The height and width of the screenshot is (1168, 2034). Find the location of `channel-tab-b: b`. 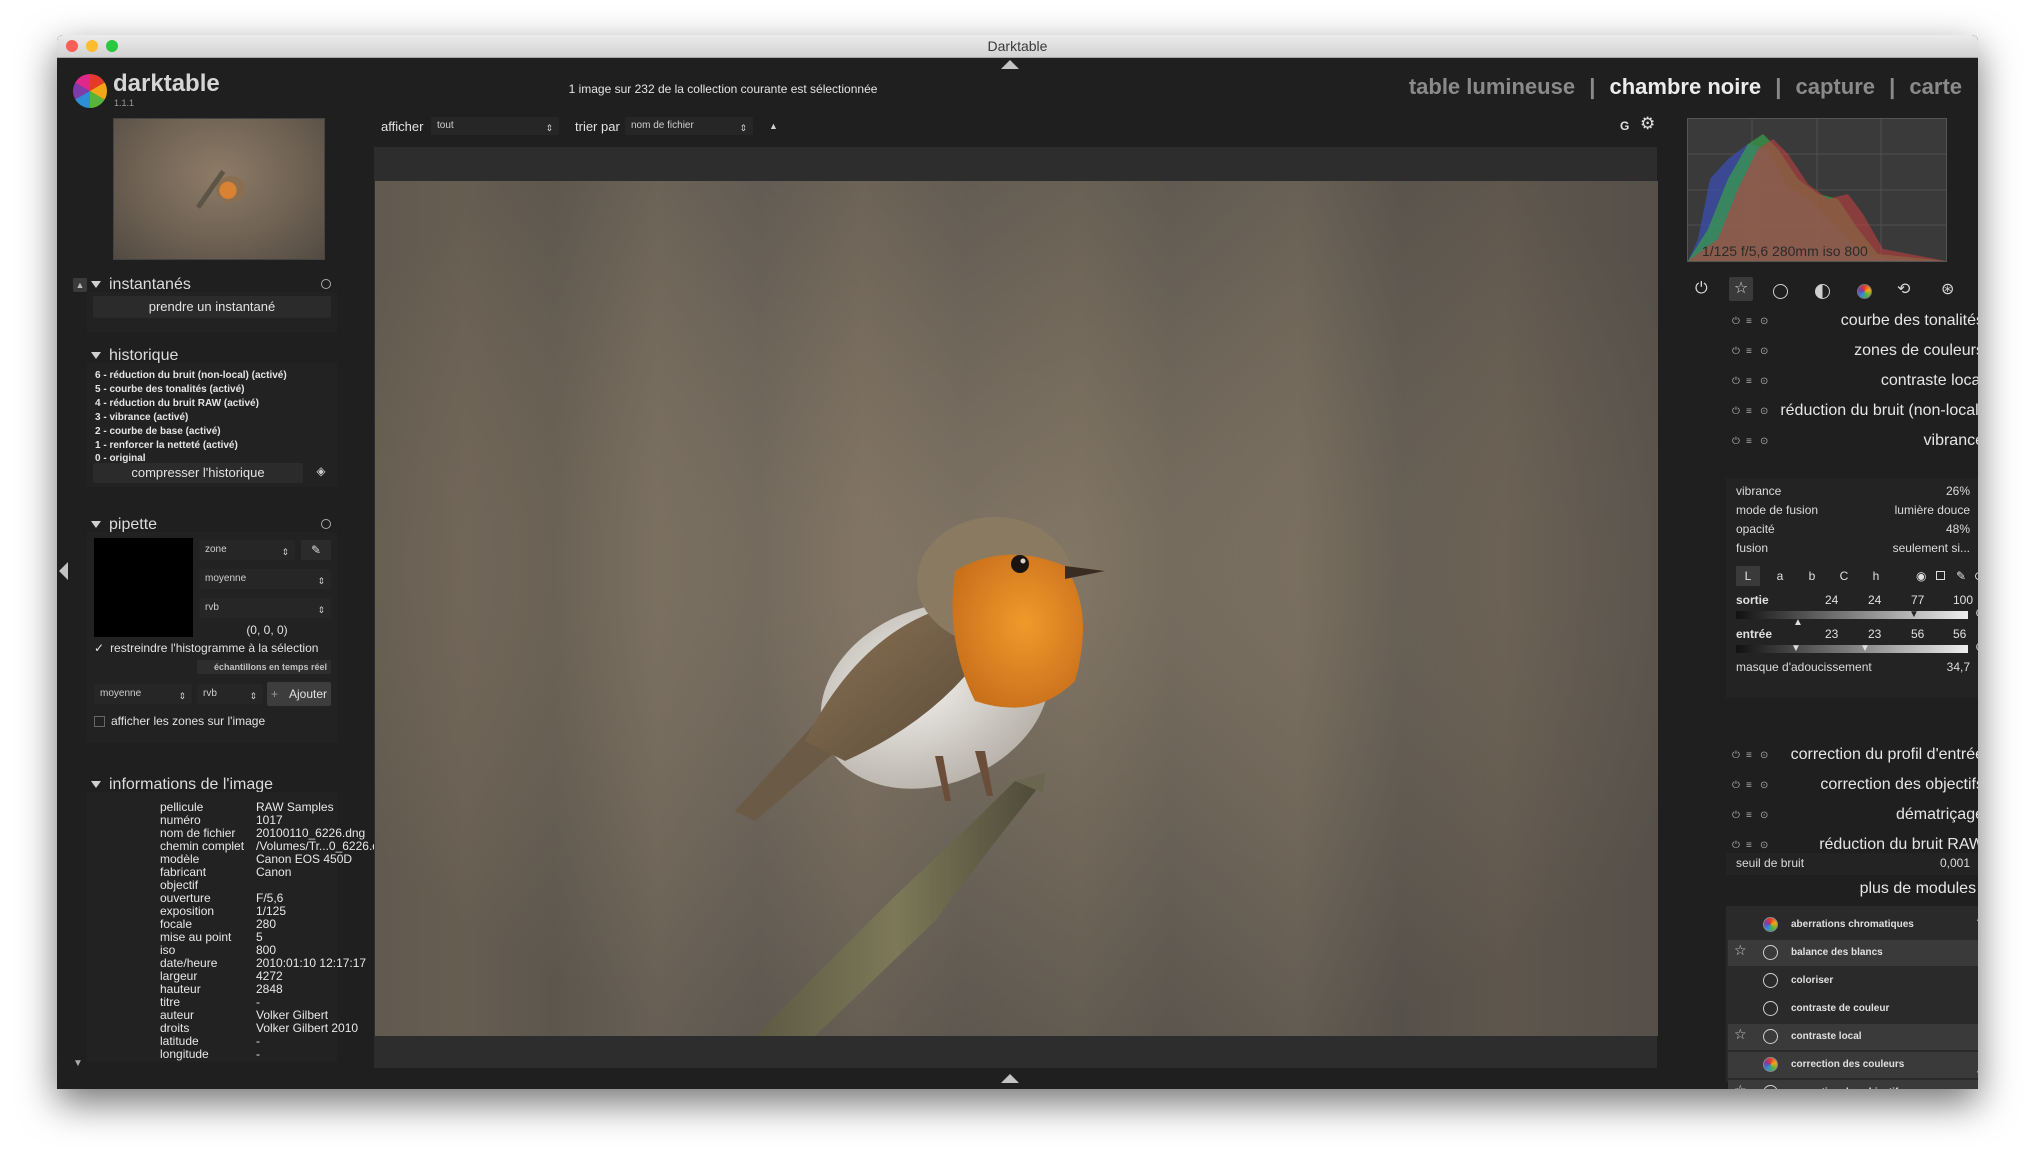

channel-tab-b: b is located at coordinates (1812, 576).